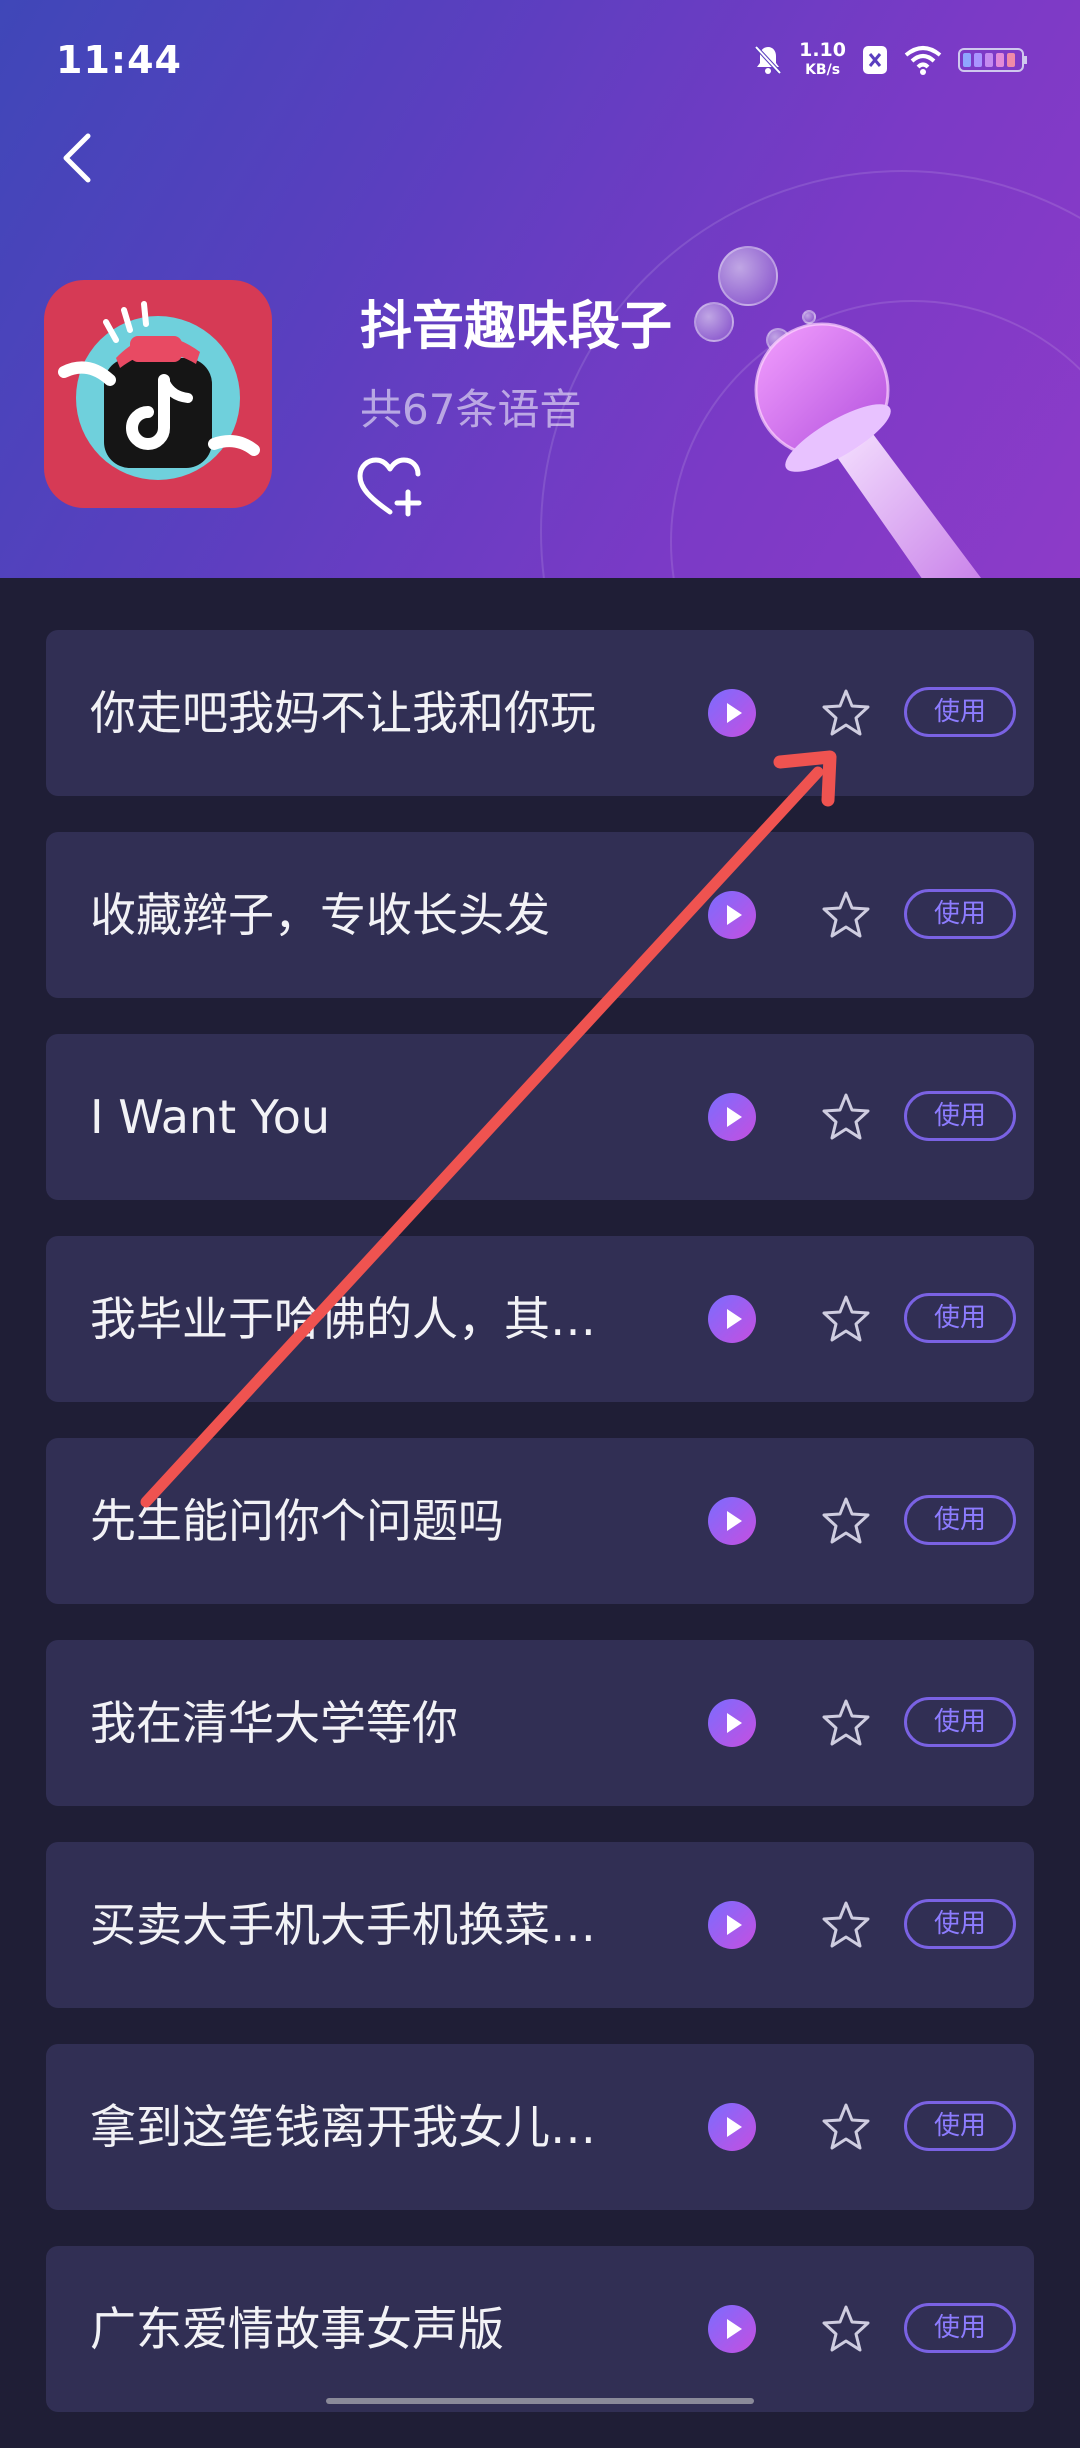 This screenshot has width=1080, height=2448. What do you see at coordinates (540, 1521) in the screenshot?
I see `list-item: 先生能问你个问题吗 使用` at bounding box center [540, 1521].